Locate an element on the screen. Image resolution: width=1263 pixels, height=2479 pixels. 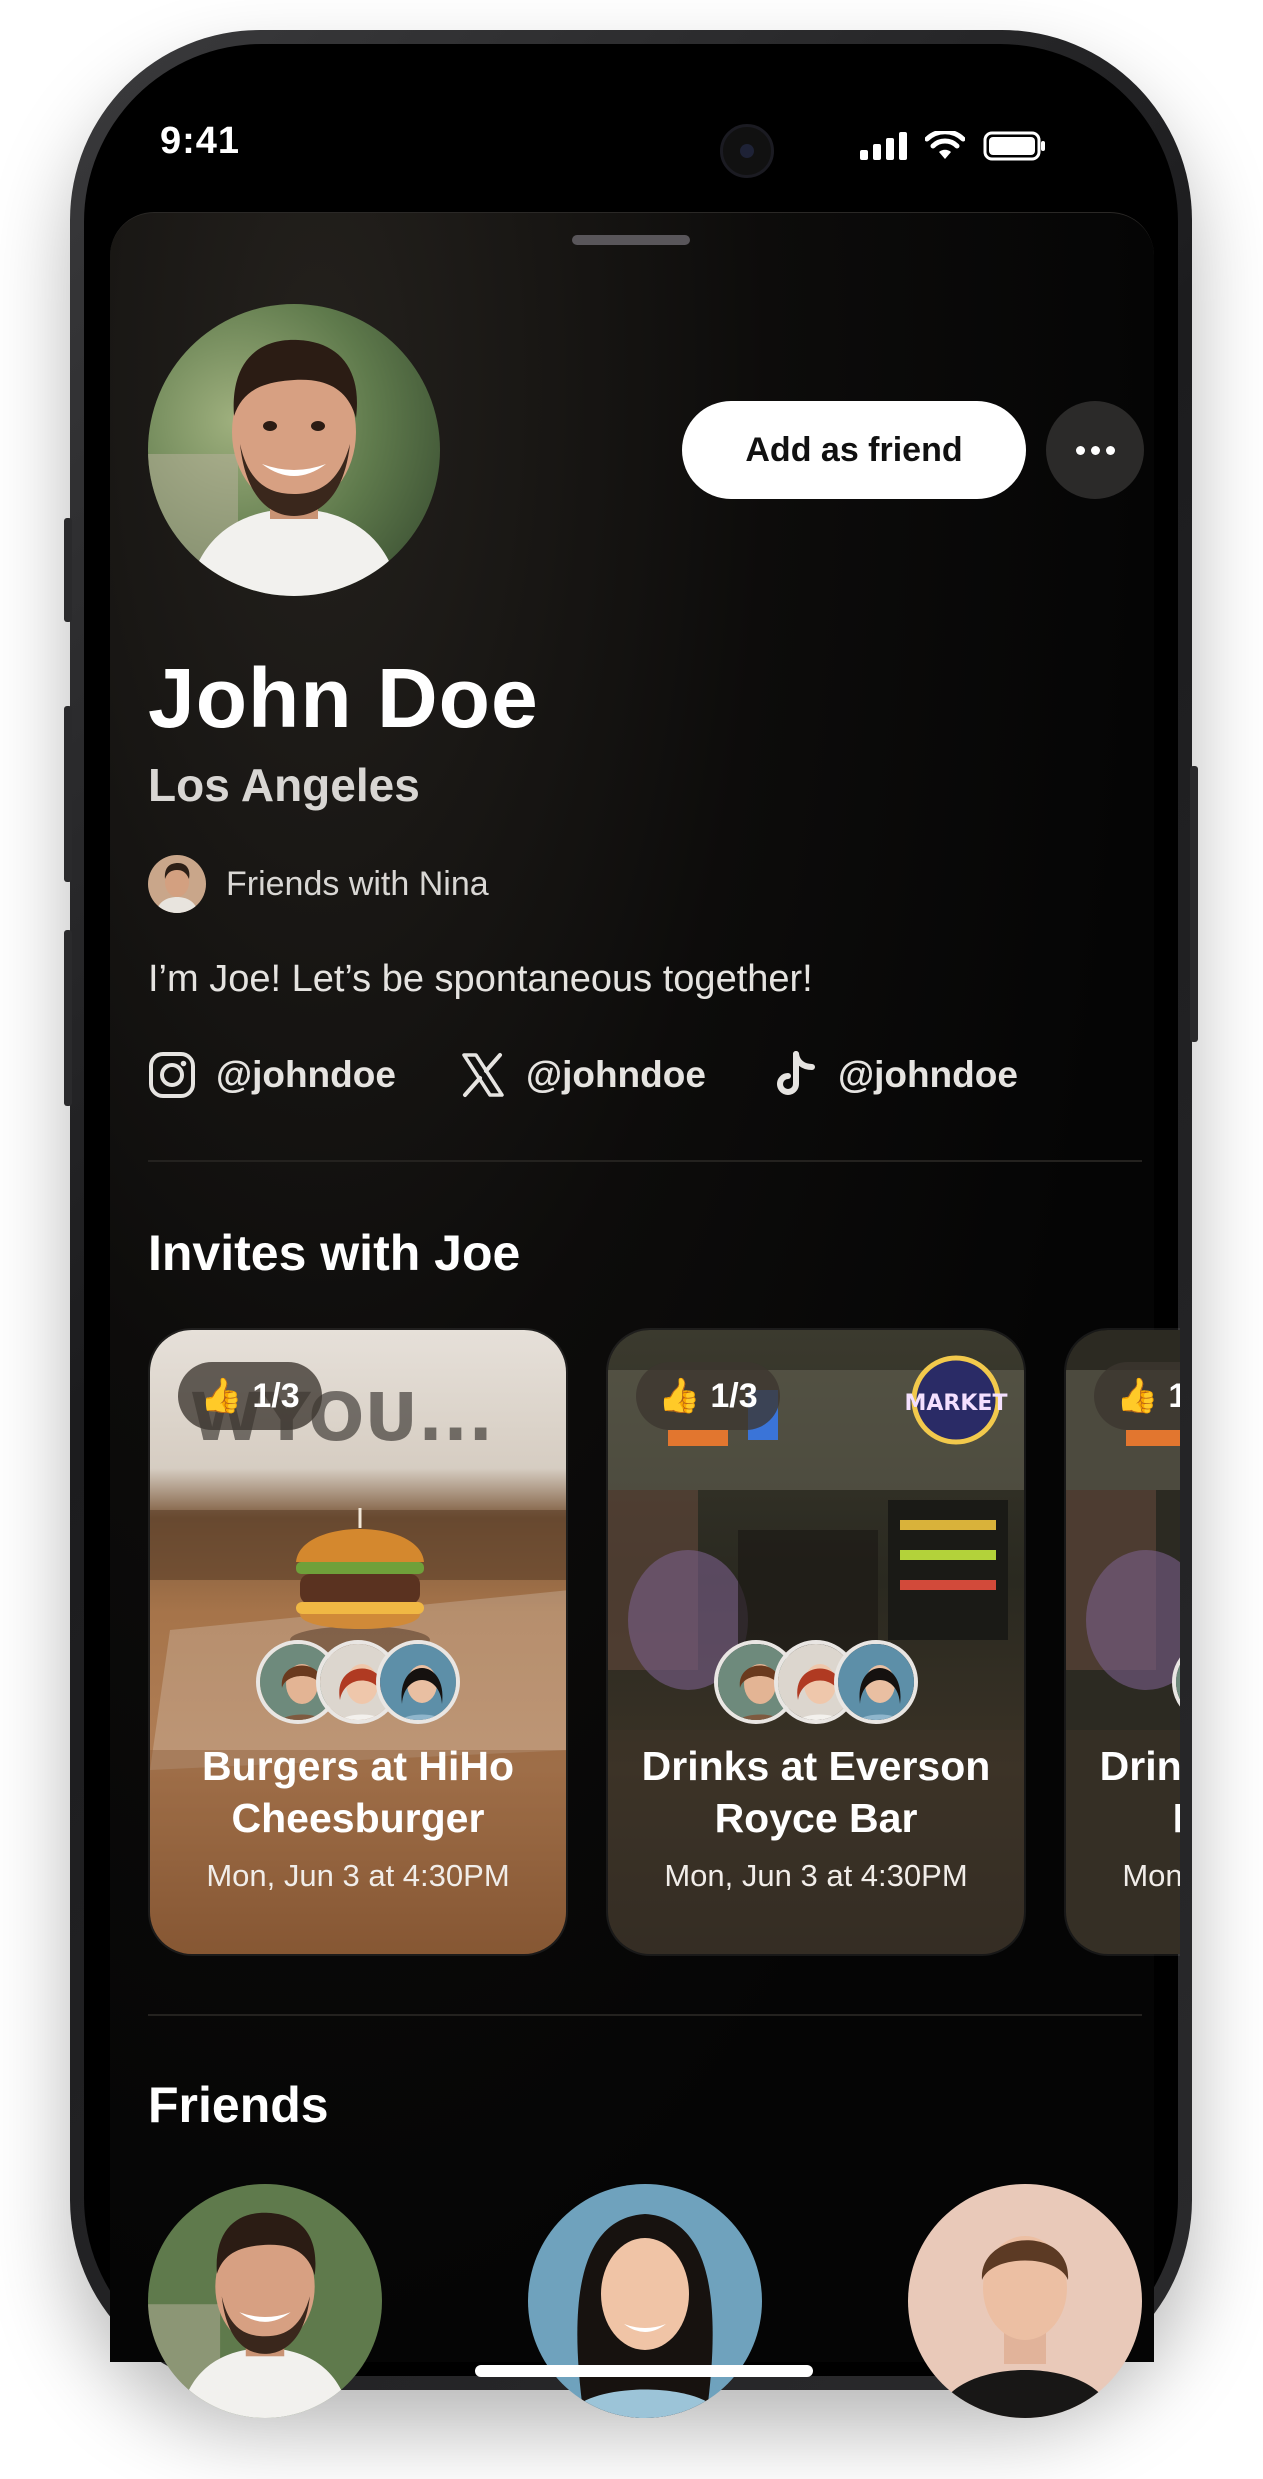
status-icons is located at coordinates (953, 146).